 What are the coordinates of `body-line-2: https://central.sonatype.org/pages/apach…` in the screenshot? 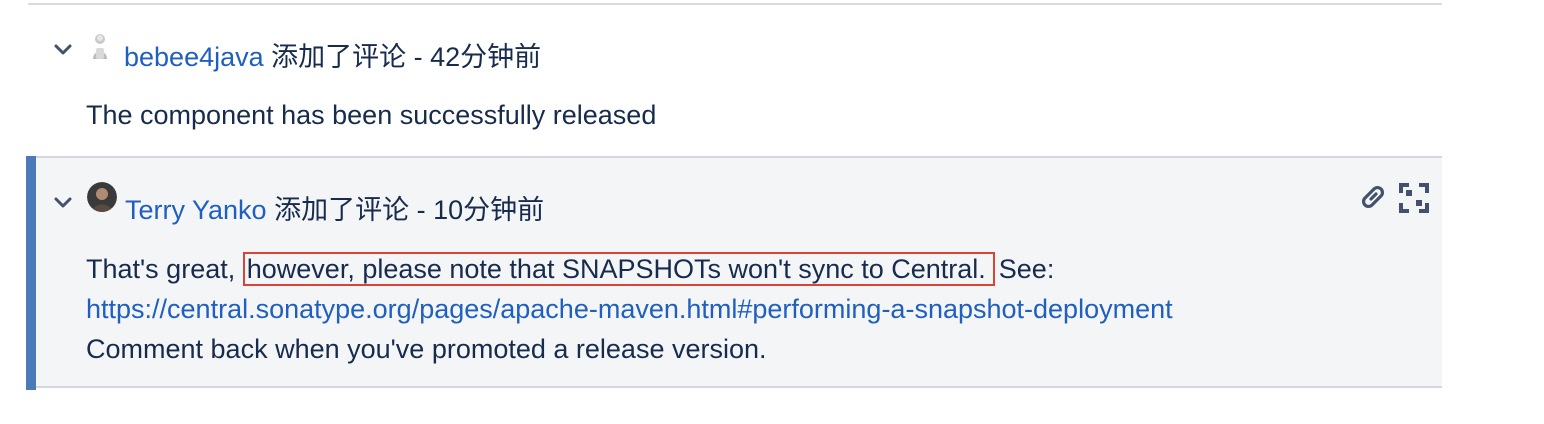 It's located at (629, 309).